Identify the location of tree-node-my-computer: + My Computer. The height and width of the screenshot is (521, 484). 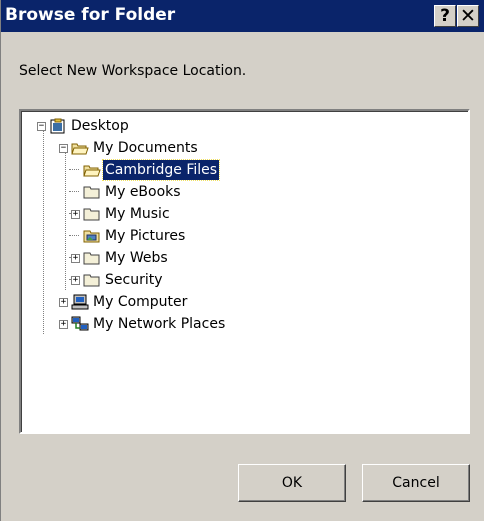
(241, 302).